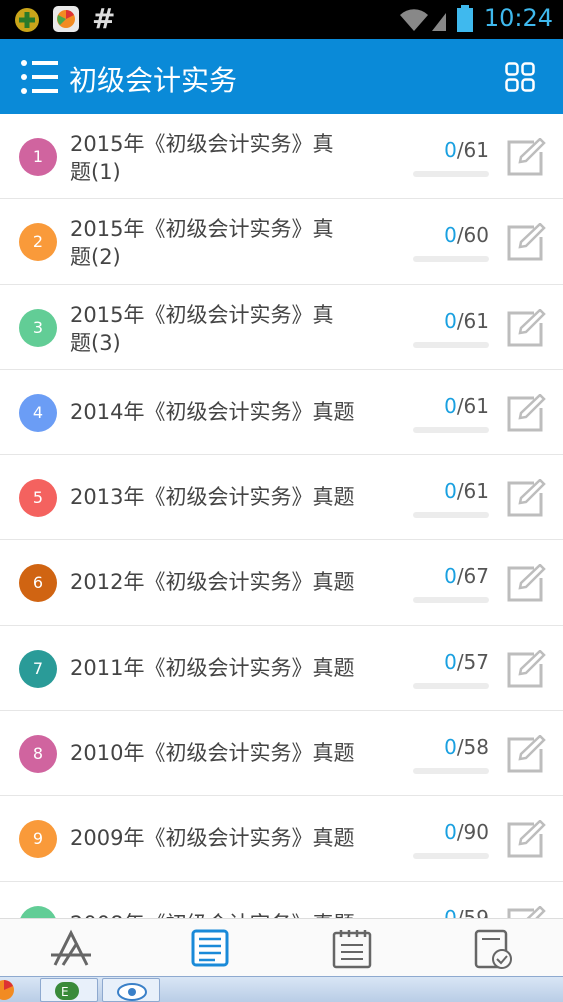 This screenshot has width=563, height=1002. I want to click on svg-text: E, so click(65, 992).